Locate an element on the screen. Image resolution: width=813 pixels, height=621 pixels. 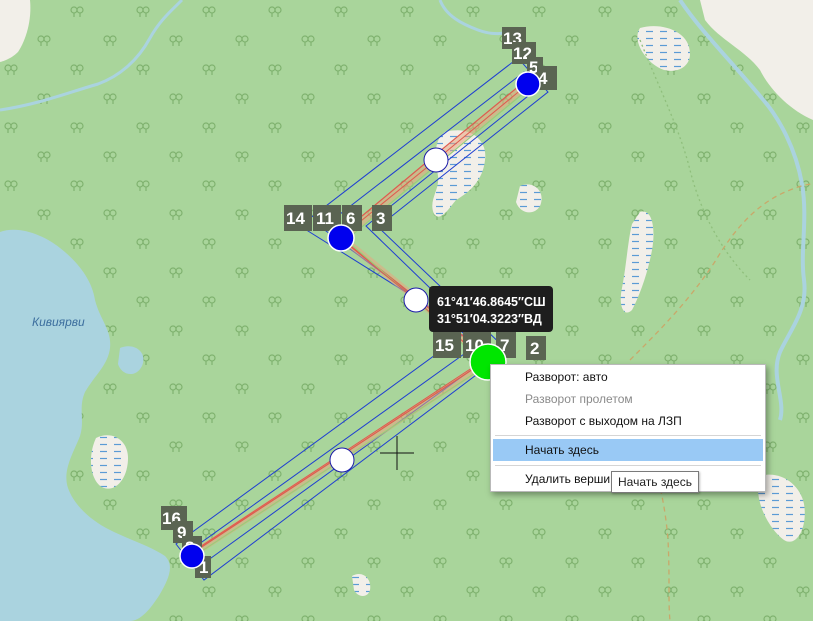
menu-item-start-here: Начать здесь is located at coordinates (628, 450).